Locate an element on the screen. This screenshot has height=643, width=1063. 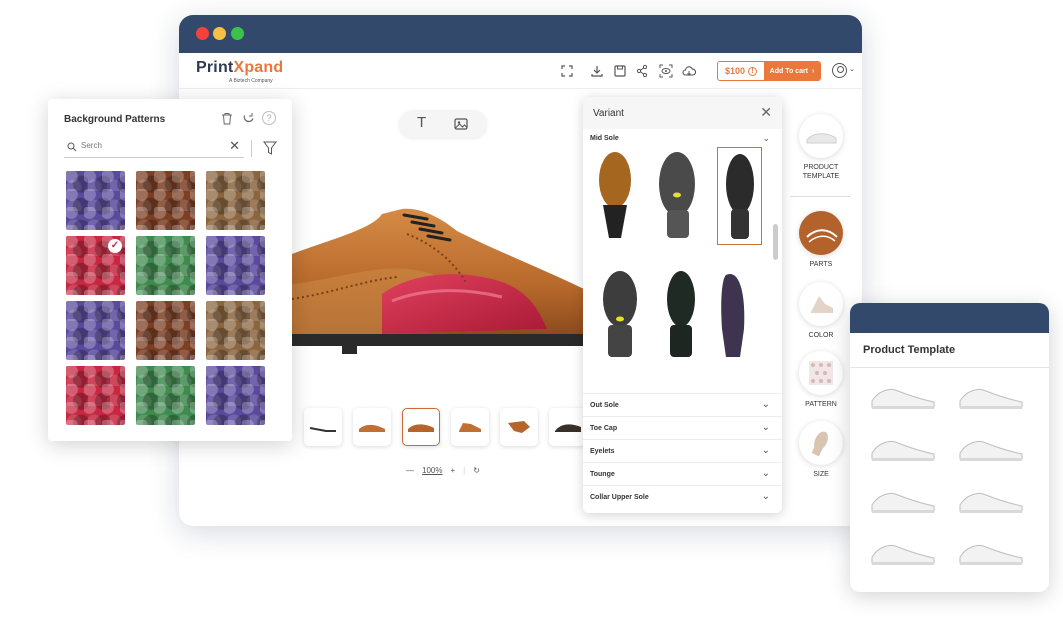
price-value: $100 is located at coordinates (735, 71).